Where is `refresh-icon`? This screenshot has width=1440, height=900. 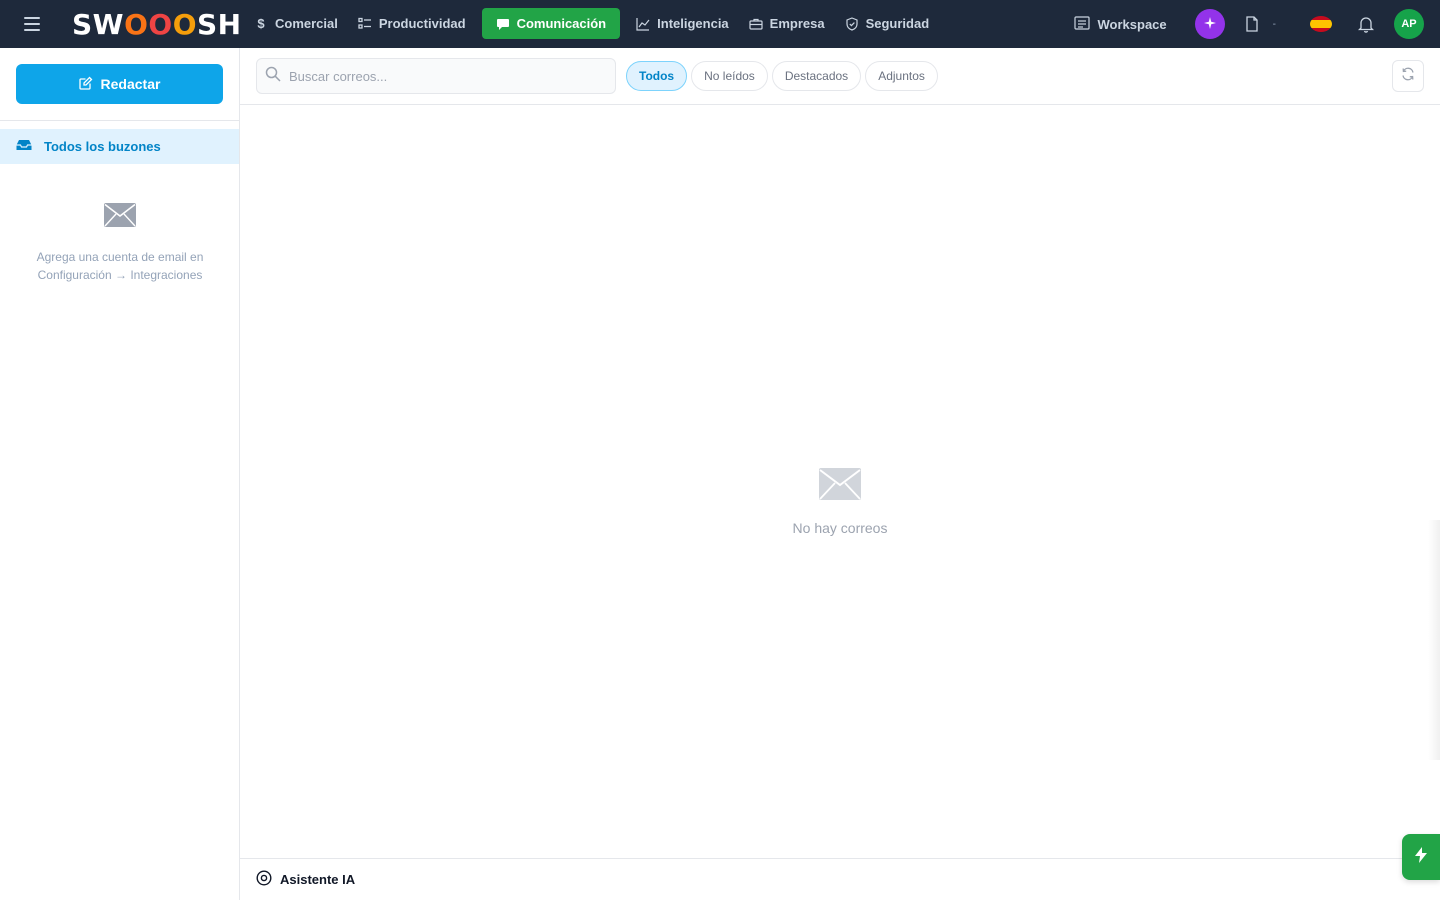
refresh-icon is located at coordinates (1408, 76).